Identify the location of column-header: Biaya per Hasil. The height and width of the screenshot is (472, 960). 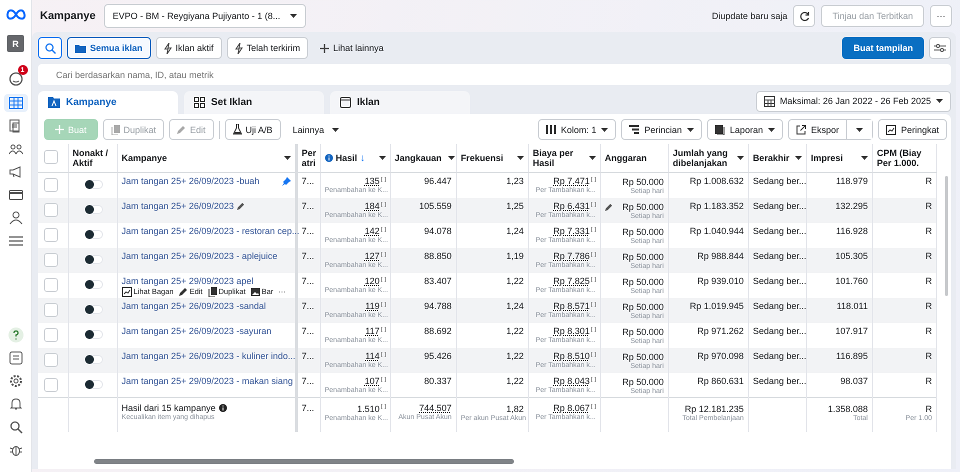
(557, 158).